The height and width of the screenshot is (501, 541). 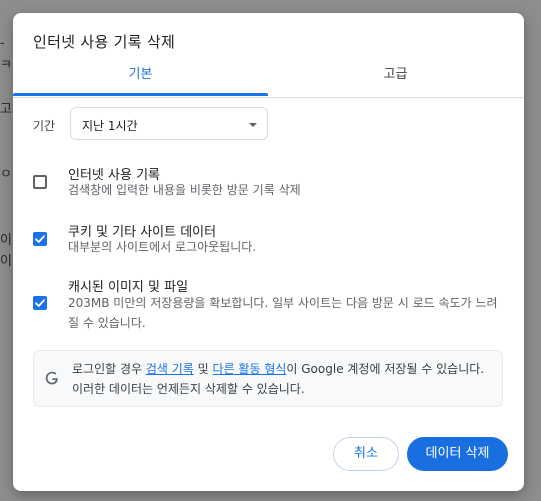 I want to click on active-tab-indicator, so click(x=140, y=94).